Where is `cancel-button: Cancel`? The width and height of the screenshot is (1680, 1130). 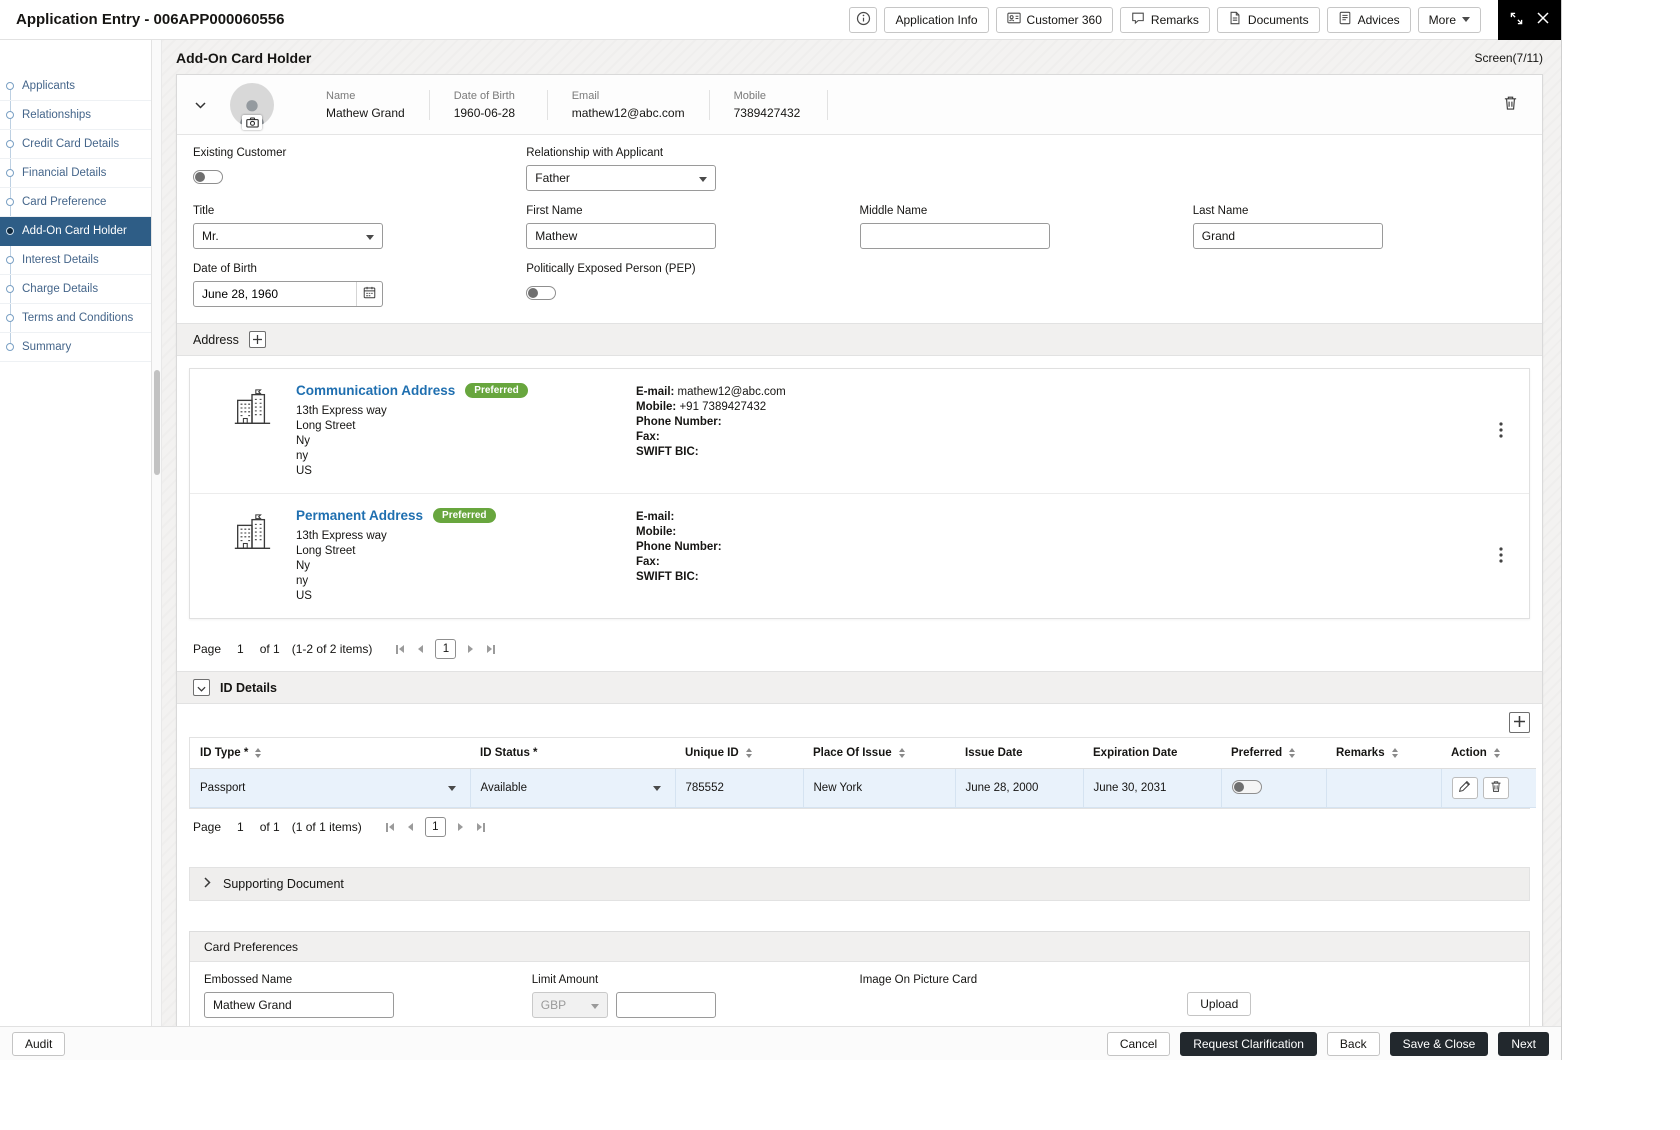 cancel-button: Cancel is located at coordinates (1138, 1043).